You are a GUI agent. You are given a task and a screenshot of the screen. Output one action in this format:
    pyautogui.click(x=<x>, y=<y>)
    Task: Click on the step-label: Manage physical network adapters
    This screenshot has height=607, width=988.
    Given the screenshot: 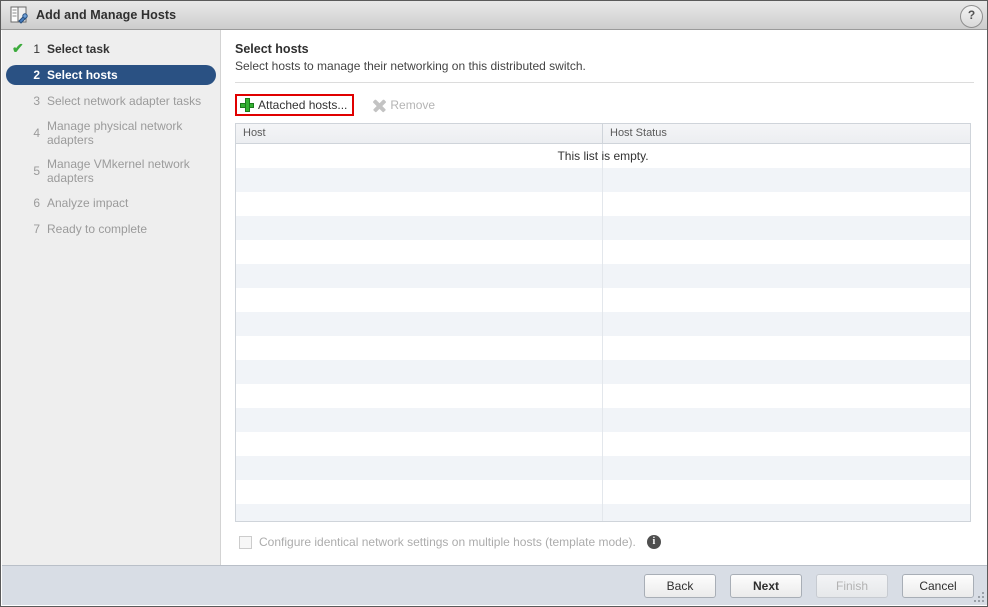 What is the action you would take?
    pyautogui.click(x=115, y=133)
    